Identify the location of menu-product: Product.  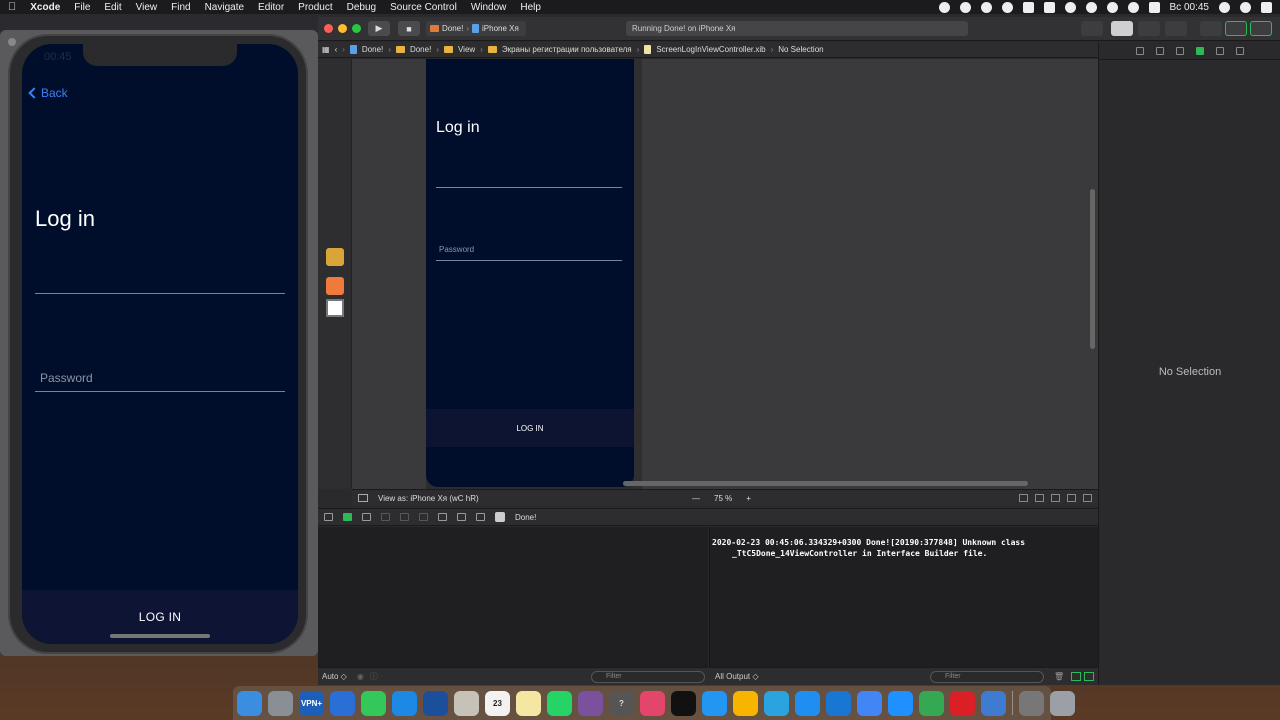
(315, 7).